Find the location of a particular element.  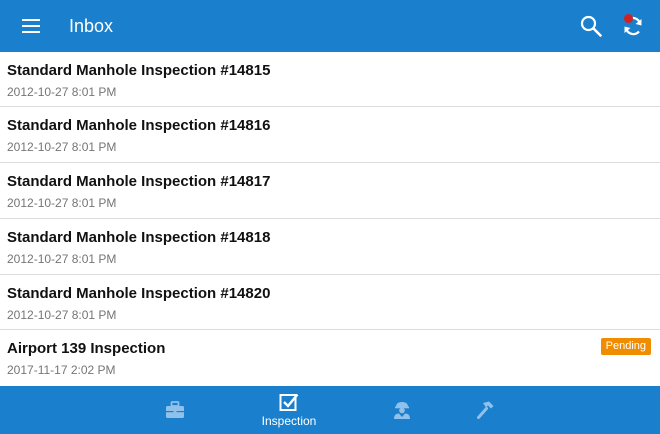

checkbox-icon is located at coordinates (289, 402).